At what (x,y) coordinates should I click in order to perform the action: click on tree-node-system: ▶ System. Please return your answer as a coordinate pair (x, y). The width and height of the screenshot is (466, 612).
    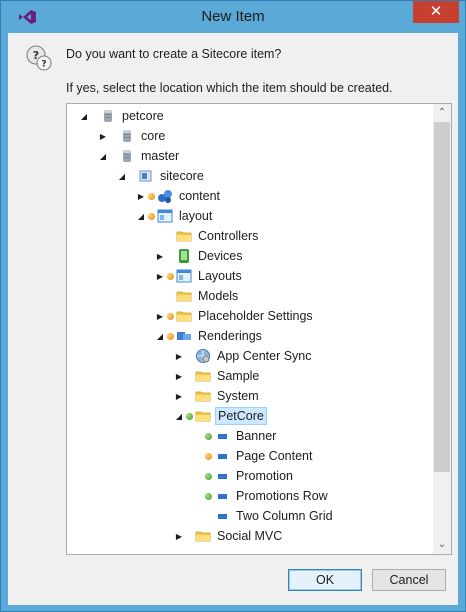
    Looking at the image, I should click on (216, 396).